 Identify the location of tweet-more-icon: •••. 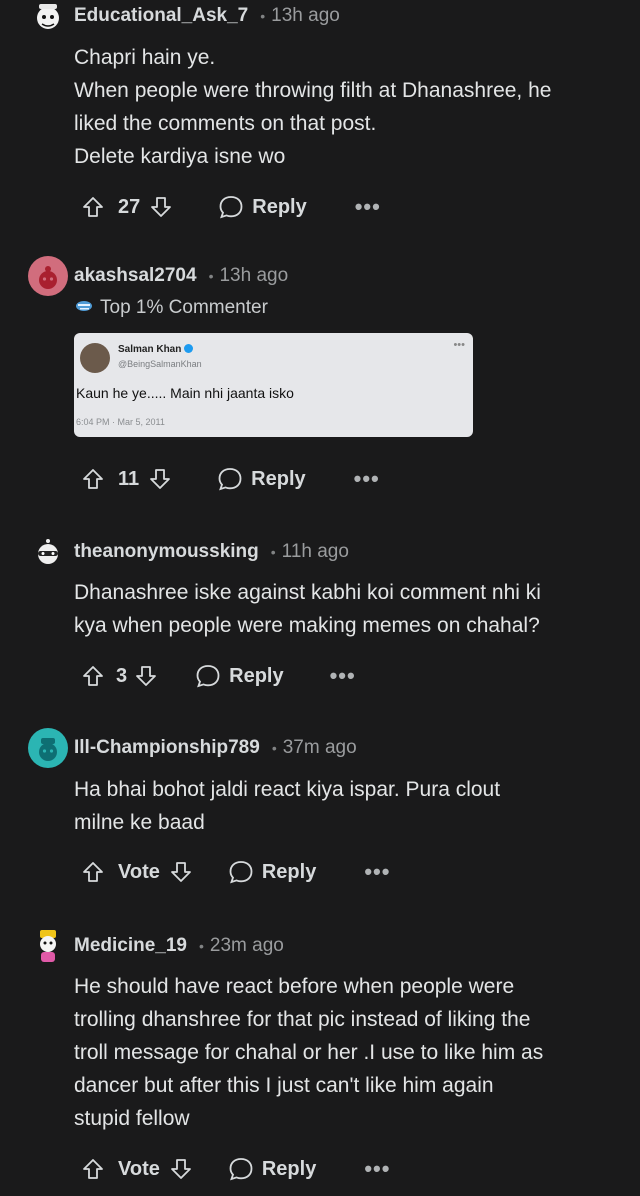
(459, 345).